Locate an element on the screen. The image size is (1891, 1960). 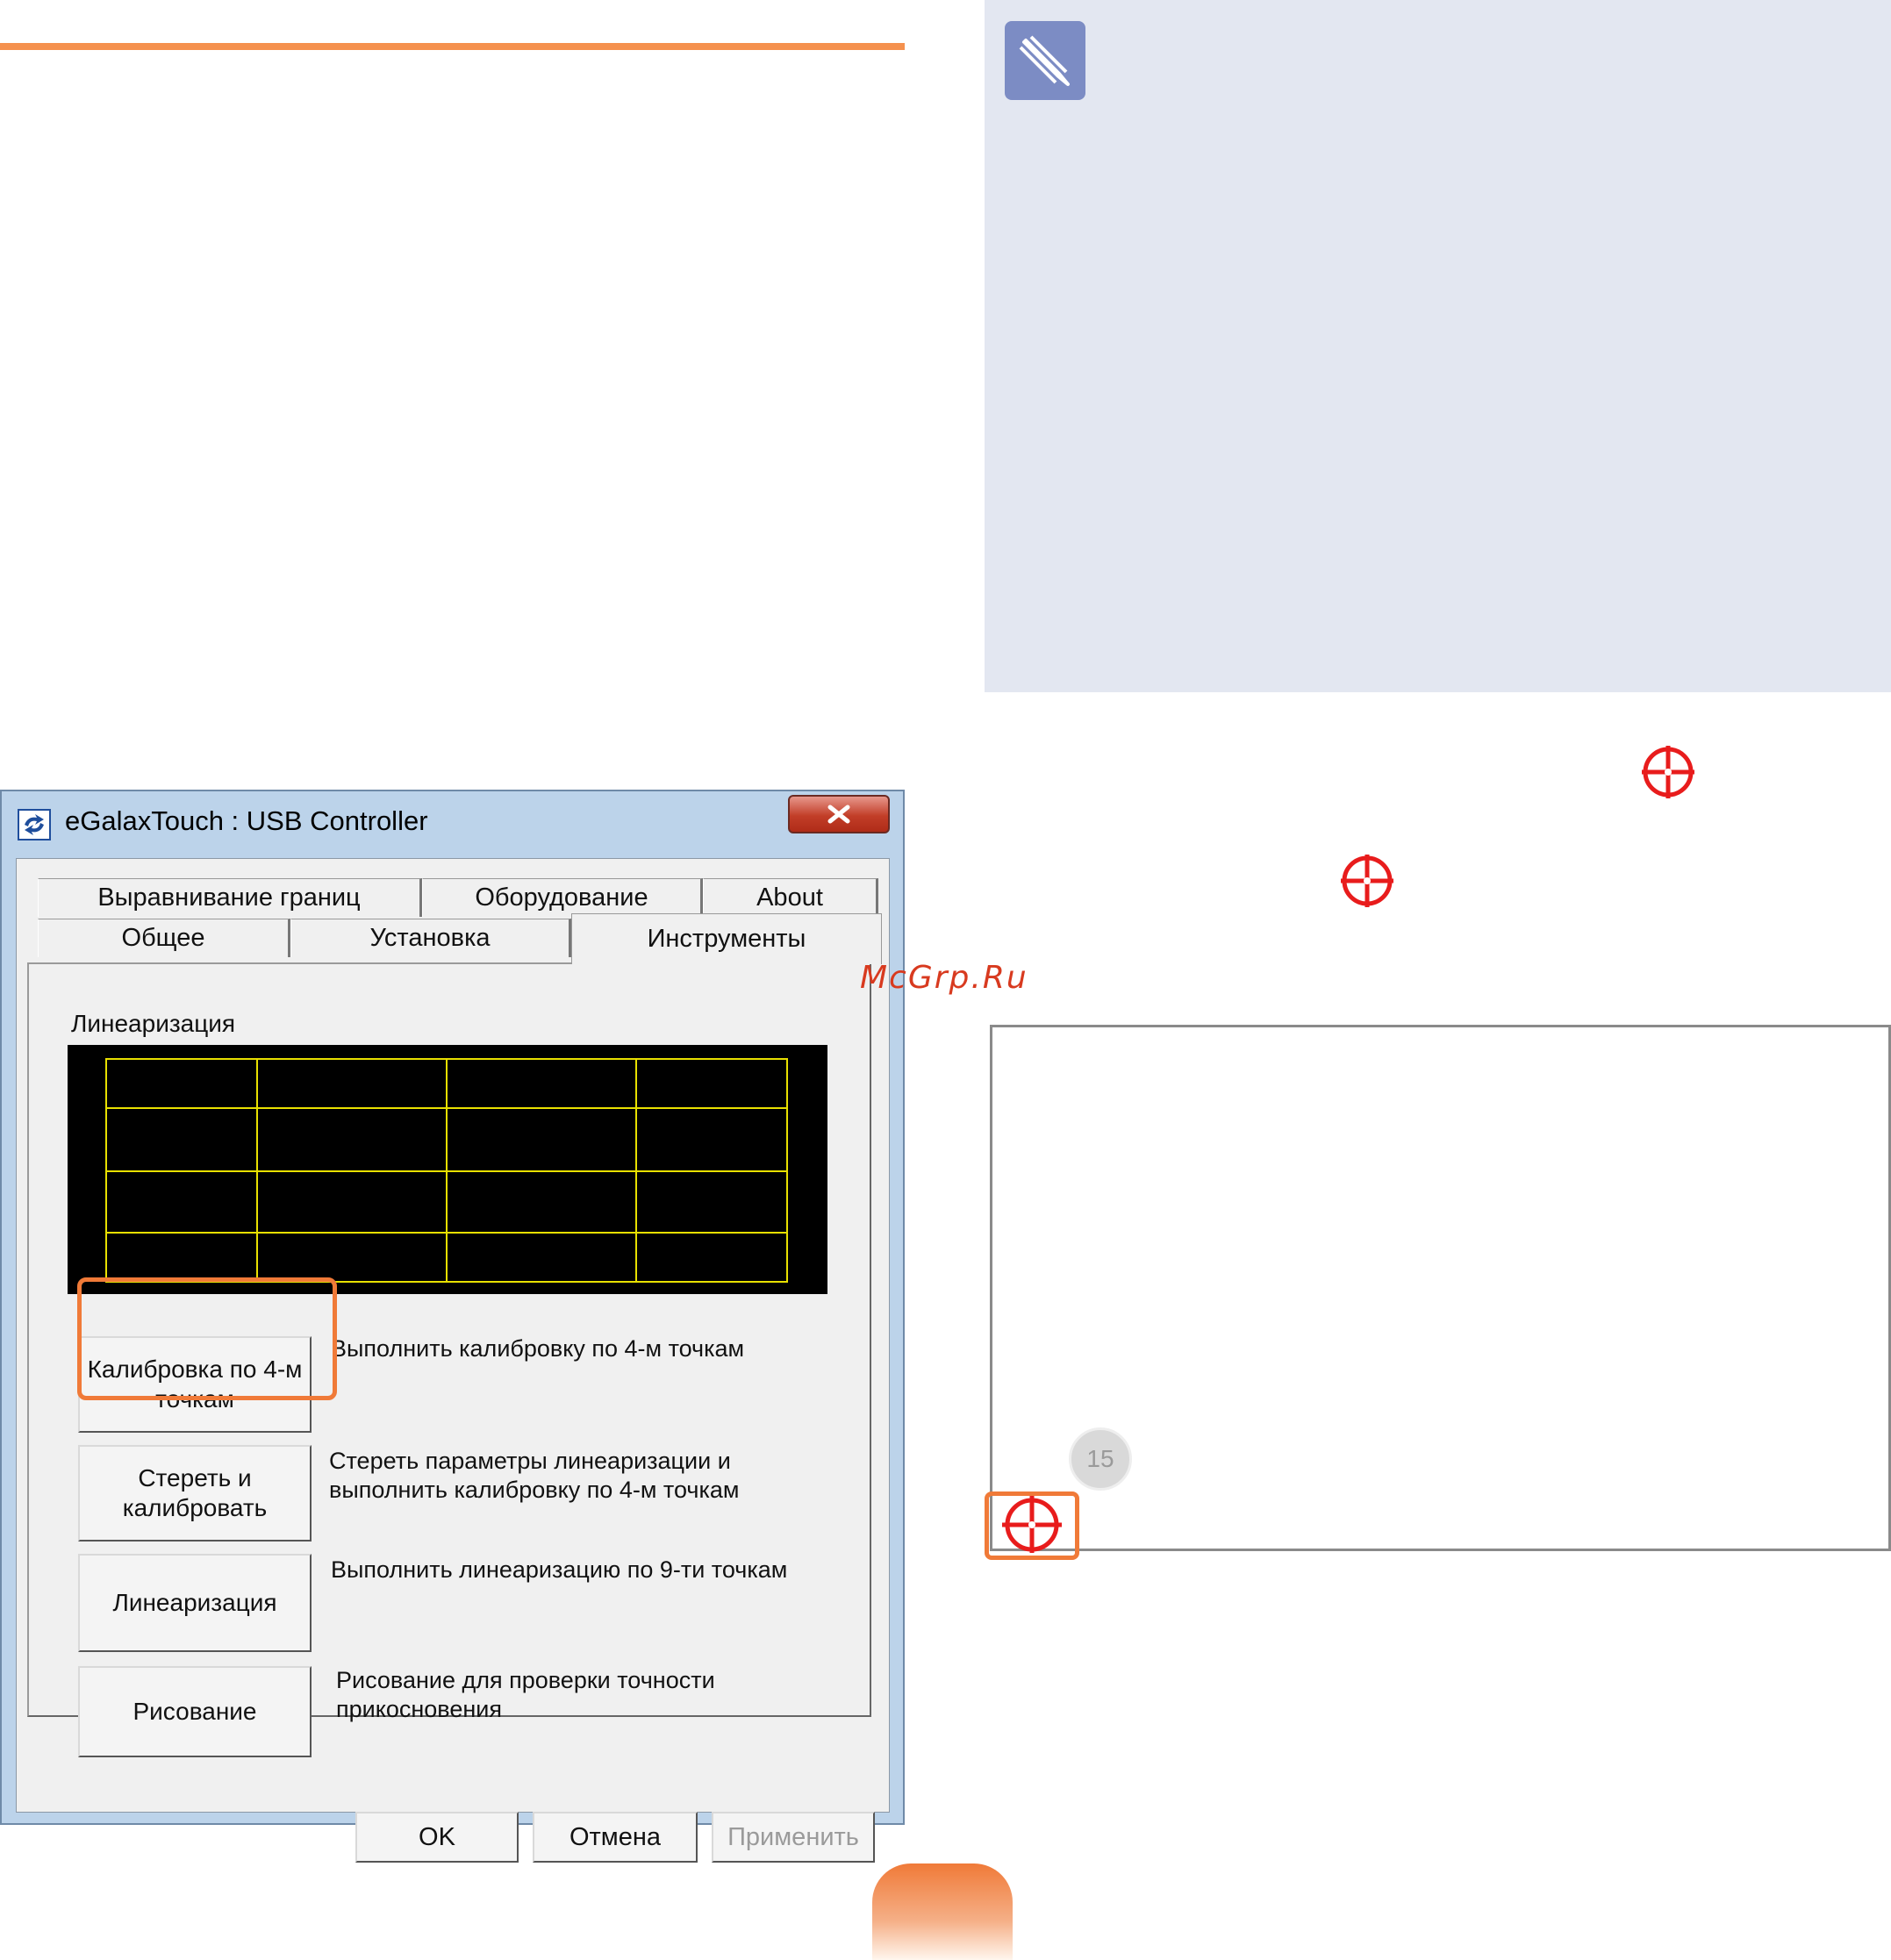
countdown-timer: 15 is located at coordinates (1101, 1459).